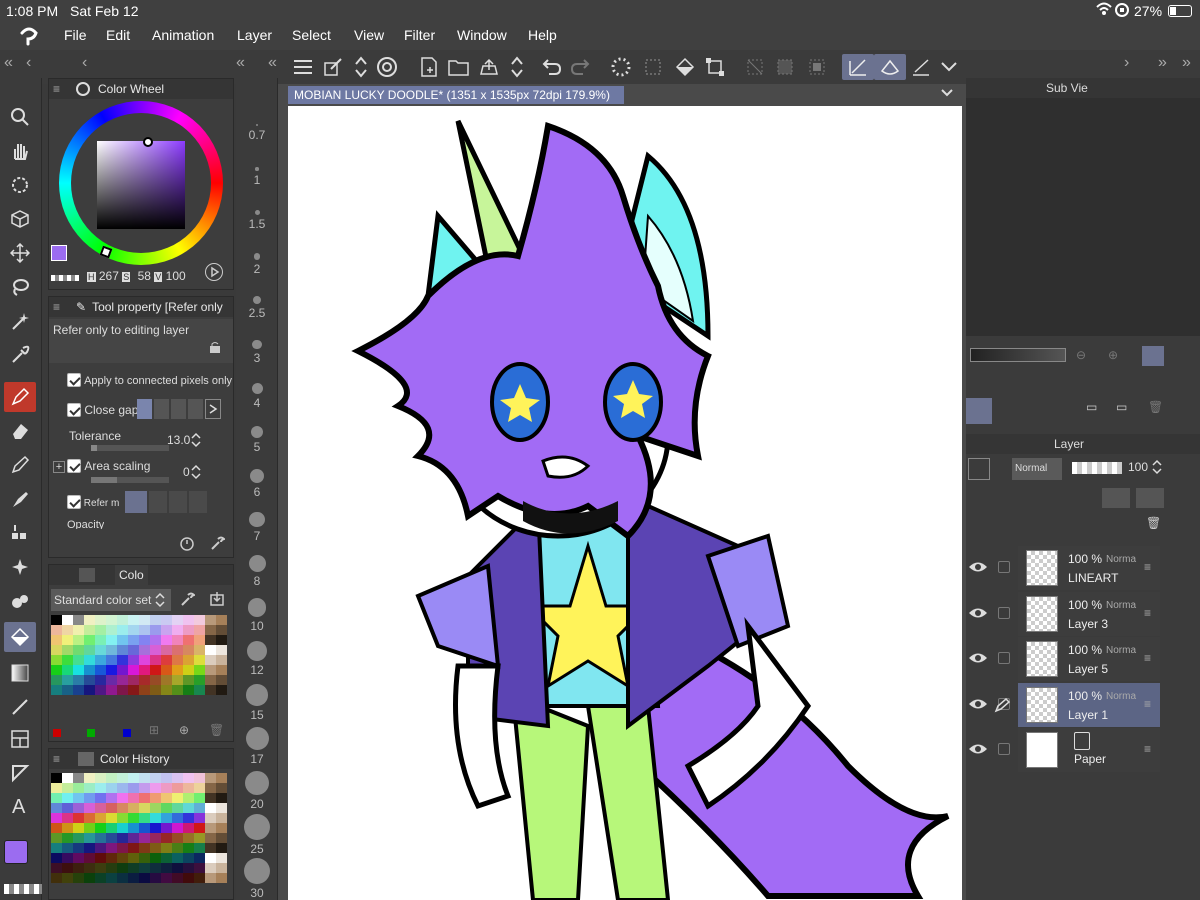 The image size is (1200, 900). What do you see at coordinates (240, 63) in the screenshot?
I see `collapse-left-icon: «` at bounding box center [240, 63].